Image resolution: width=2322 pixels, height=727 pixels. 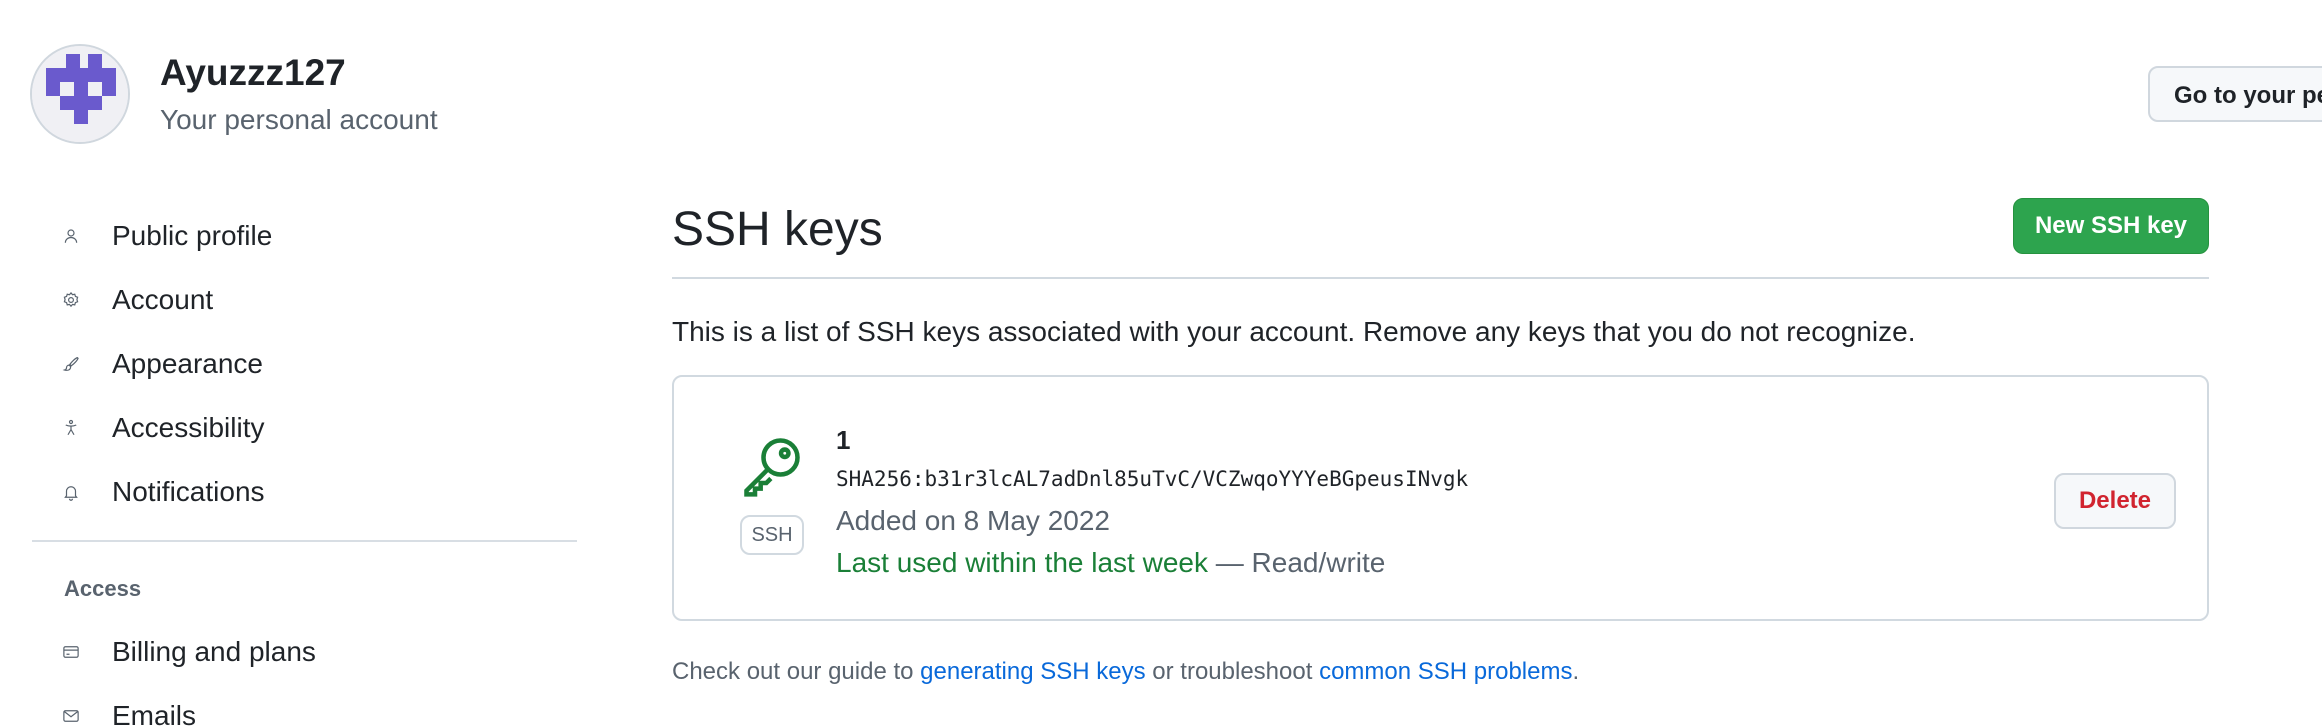 What do you see at coordinates (56, 428) in the screenshot?
I see `accessibility-icon` at bounding box center [56, 428].